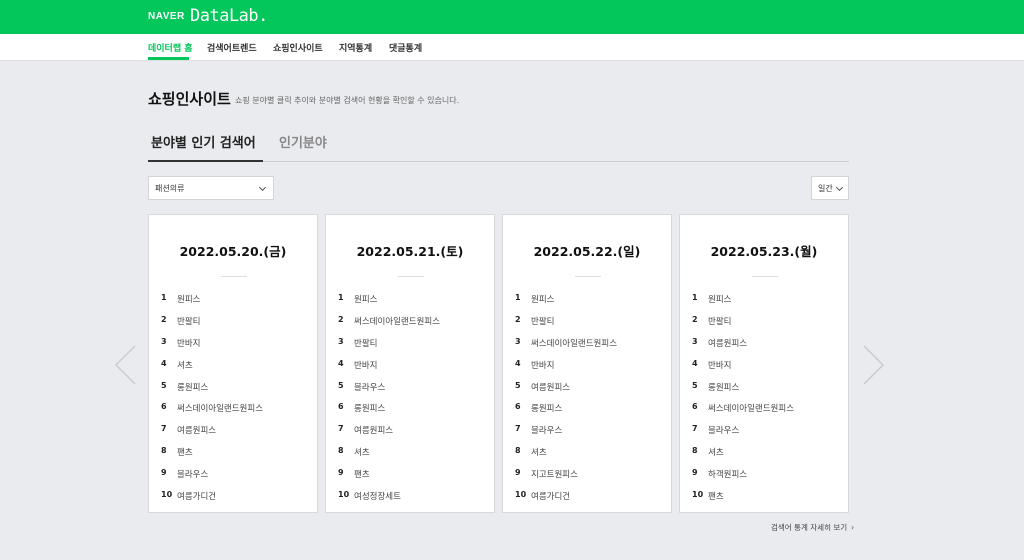 Image resolution: width=1024 pixels, height=560 pixels. I want to click on rank-number: 8, so click(341, 451).